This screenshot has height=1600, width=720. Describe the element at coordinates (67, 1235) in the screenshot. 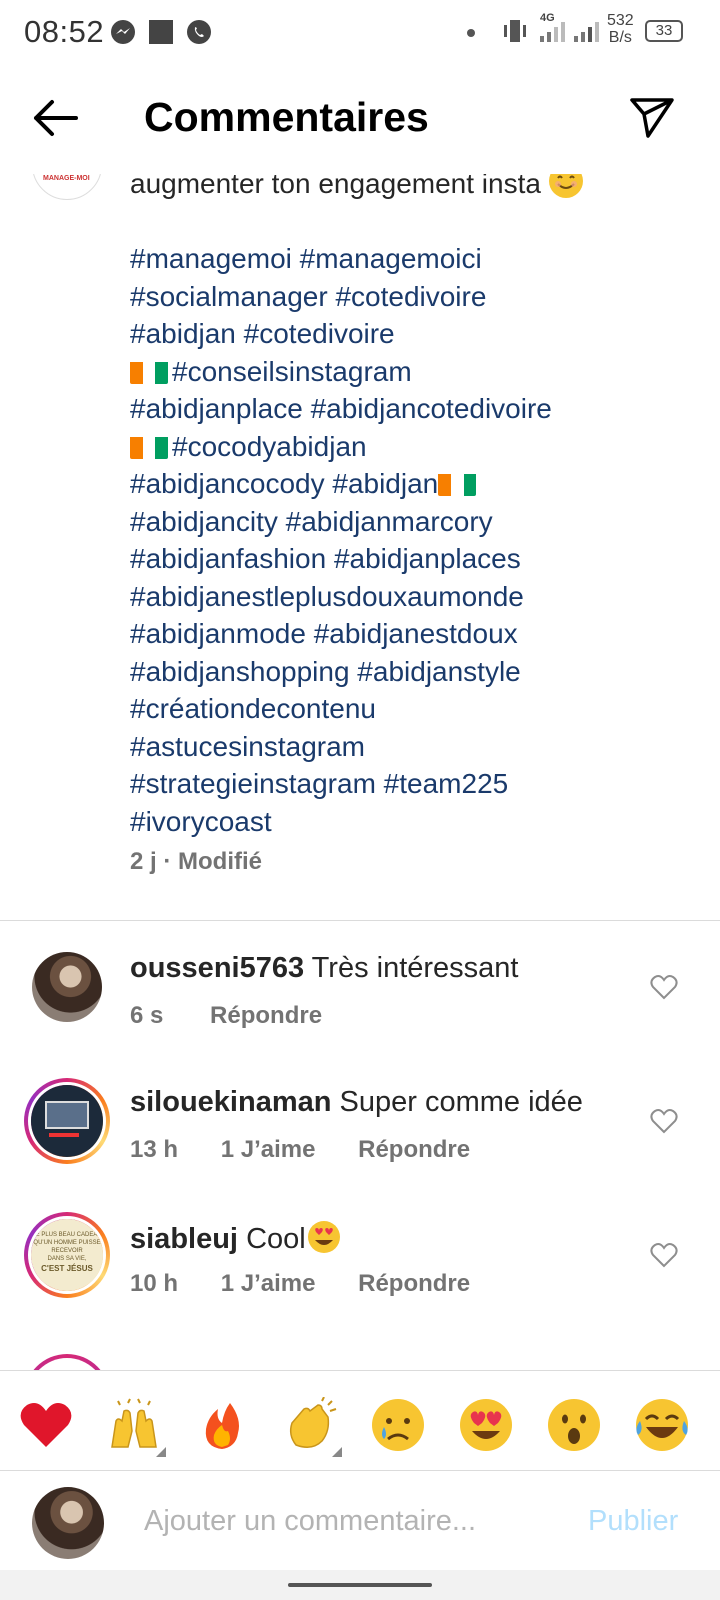

I see `poster-text: LE PLUS BEAU CADEAU` at that location.